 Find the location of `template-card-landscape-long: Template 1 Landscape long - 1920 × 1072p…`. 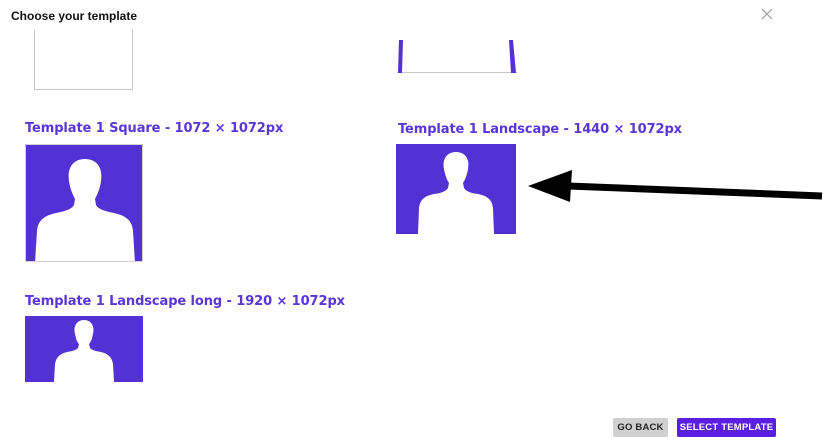

template-card-landscape-long: Template 1 Landscape long - 1920 × 1072p… is located at coordinates (185, 338).